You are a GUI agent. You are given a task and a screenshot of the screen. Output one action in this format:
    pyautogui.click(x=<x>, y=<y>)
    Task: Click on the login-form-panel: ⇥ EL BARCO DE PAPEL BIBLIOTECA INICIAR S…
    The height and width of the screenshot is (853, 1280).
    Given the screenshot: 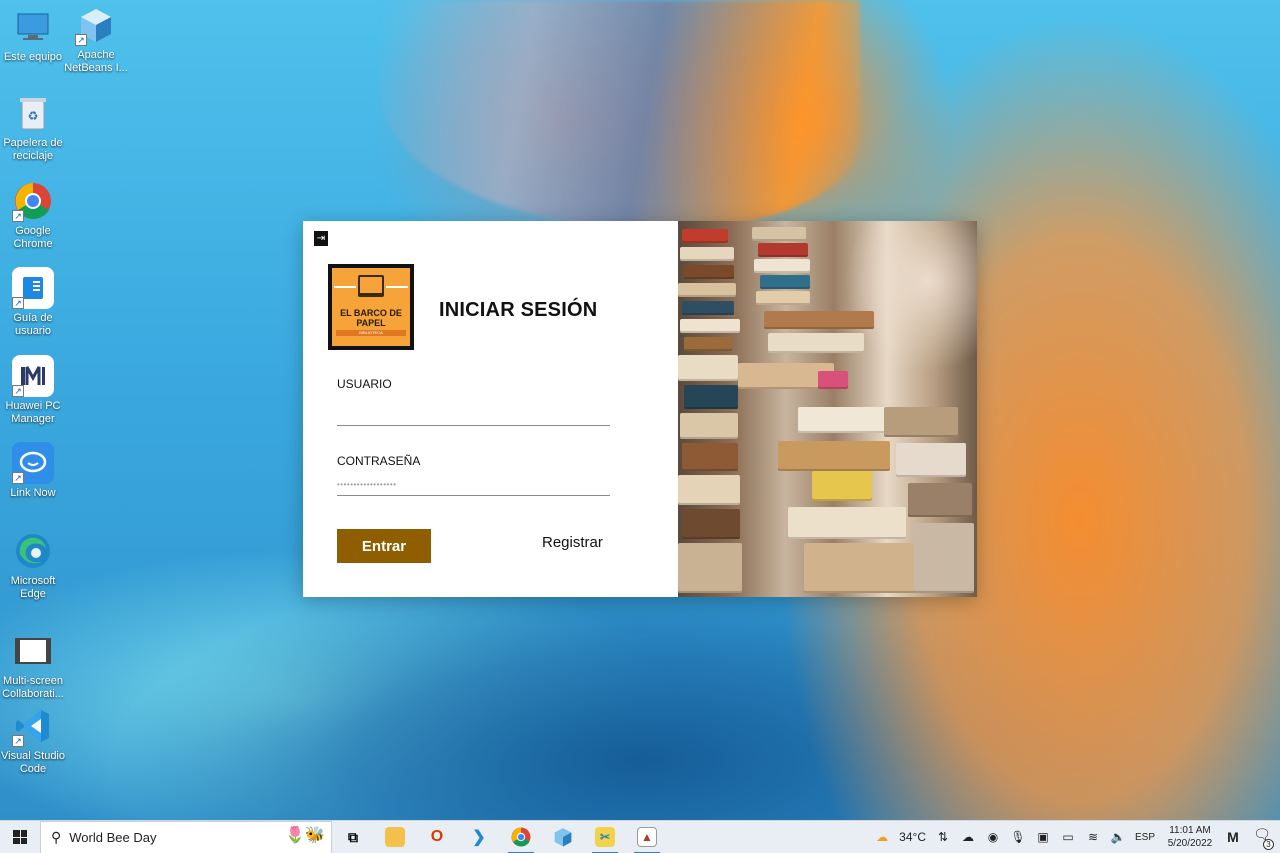 What is the action you would take?
    pyautogui.click(x=490, y=409)
    